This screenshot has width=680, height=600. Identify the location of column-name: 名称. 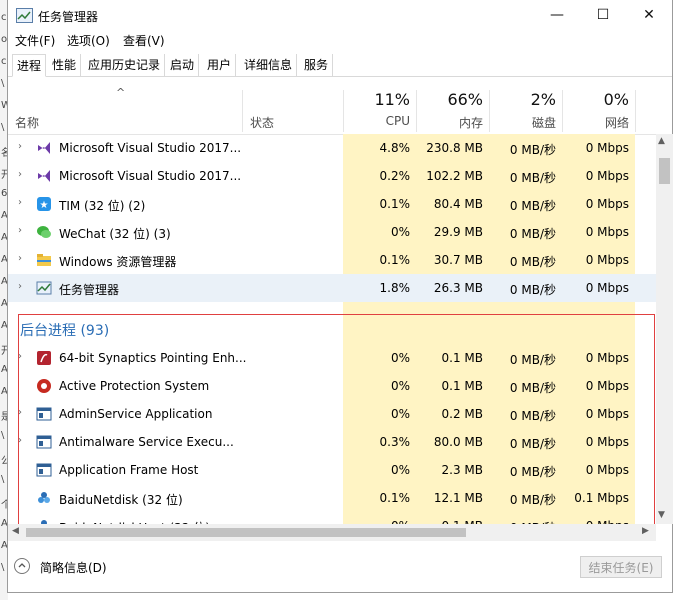
(27, 122).